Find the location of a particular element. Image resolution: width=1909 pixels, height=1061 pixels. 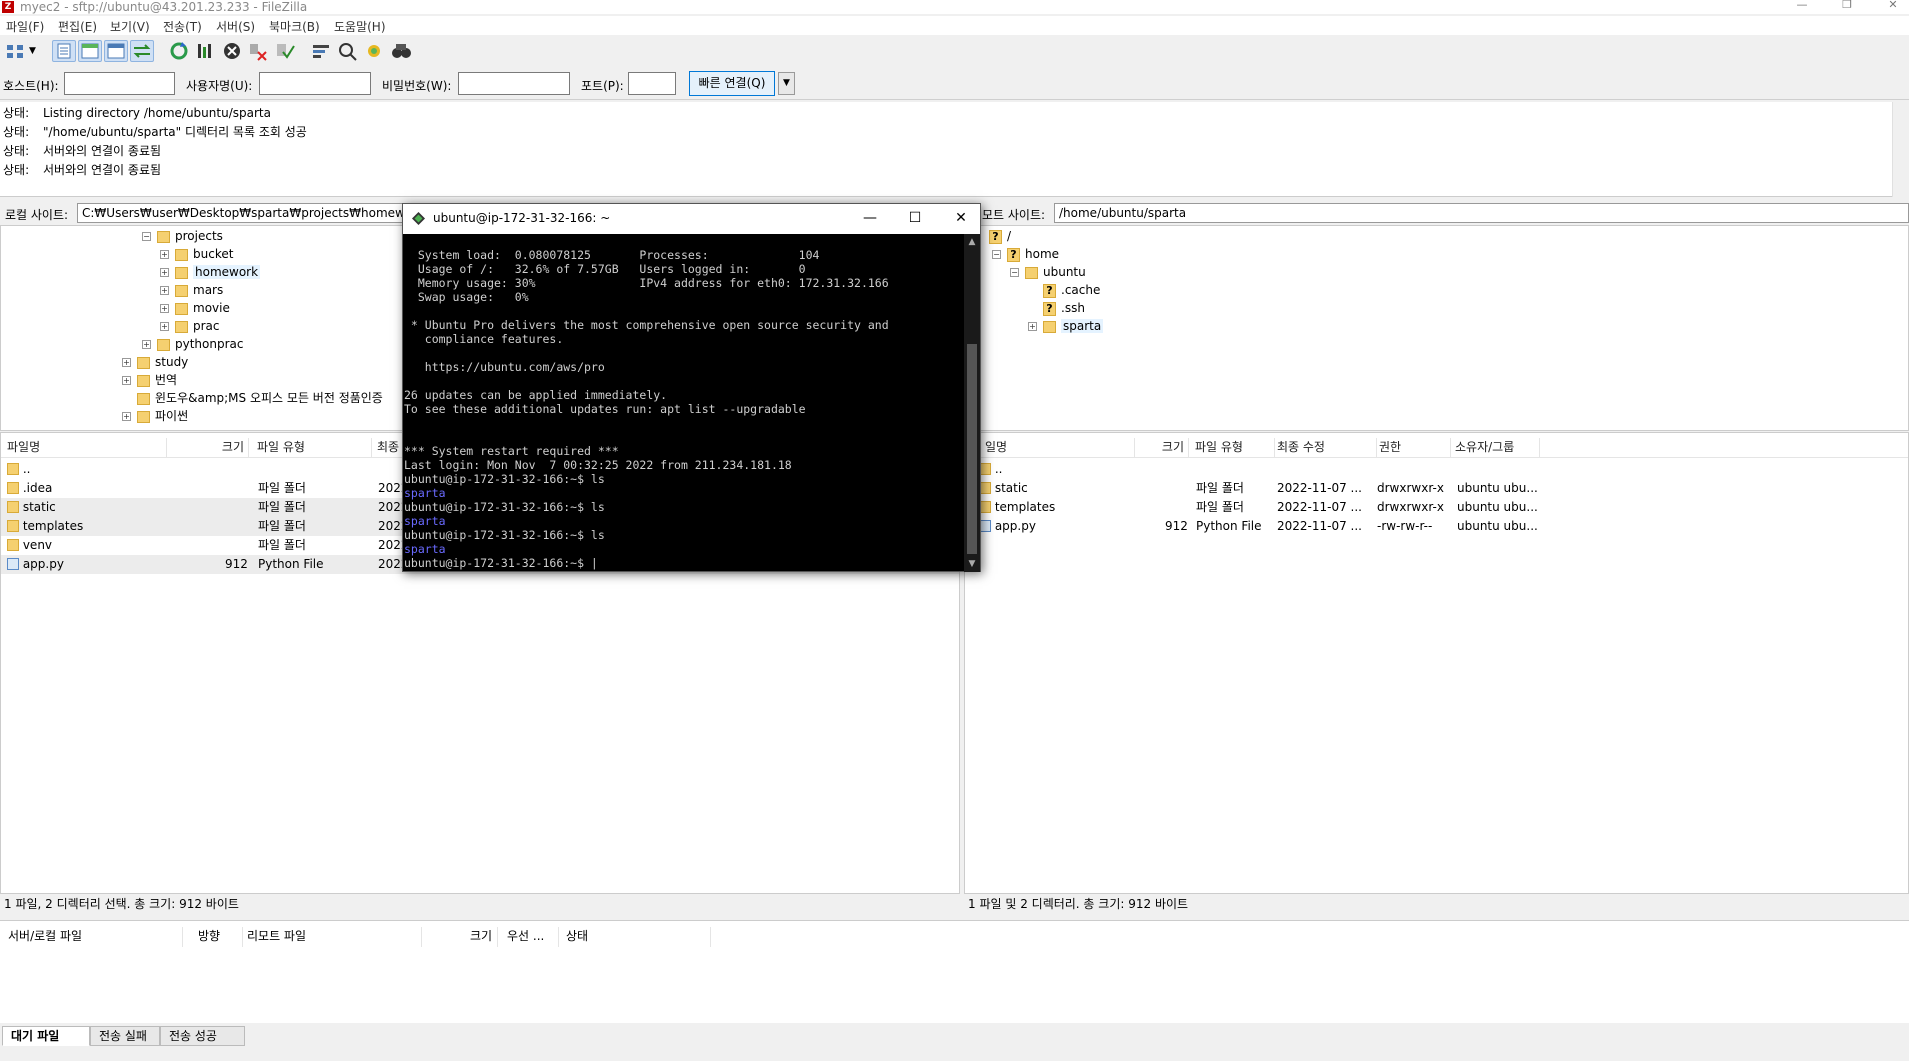

menu-transfer: 전송(T) is located at coordinates (182, 26).